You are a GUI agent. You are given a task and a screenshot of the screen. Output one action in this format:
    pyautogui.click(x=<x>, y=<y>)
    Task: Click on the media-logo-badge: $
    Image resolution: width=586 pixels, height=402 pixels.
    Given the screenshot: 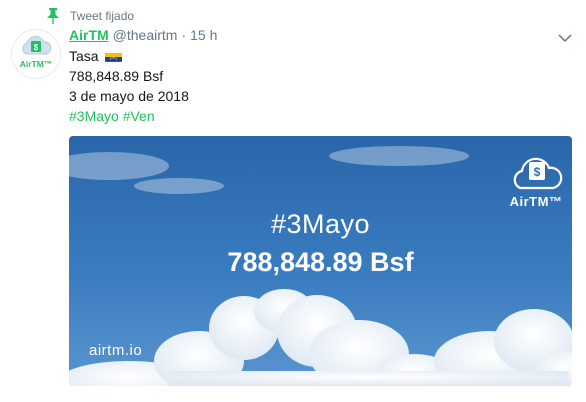 What is the action you would take?
    pyautogui.click(x=537, y=172)
    